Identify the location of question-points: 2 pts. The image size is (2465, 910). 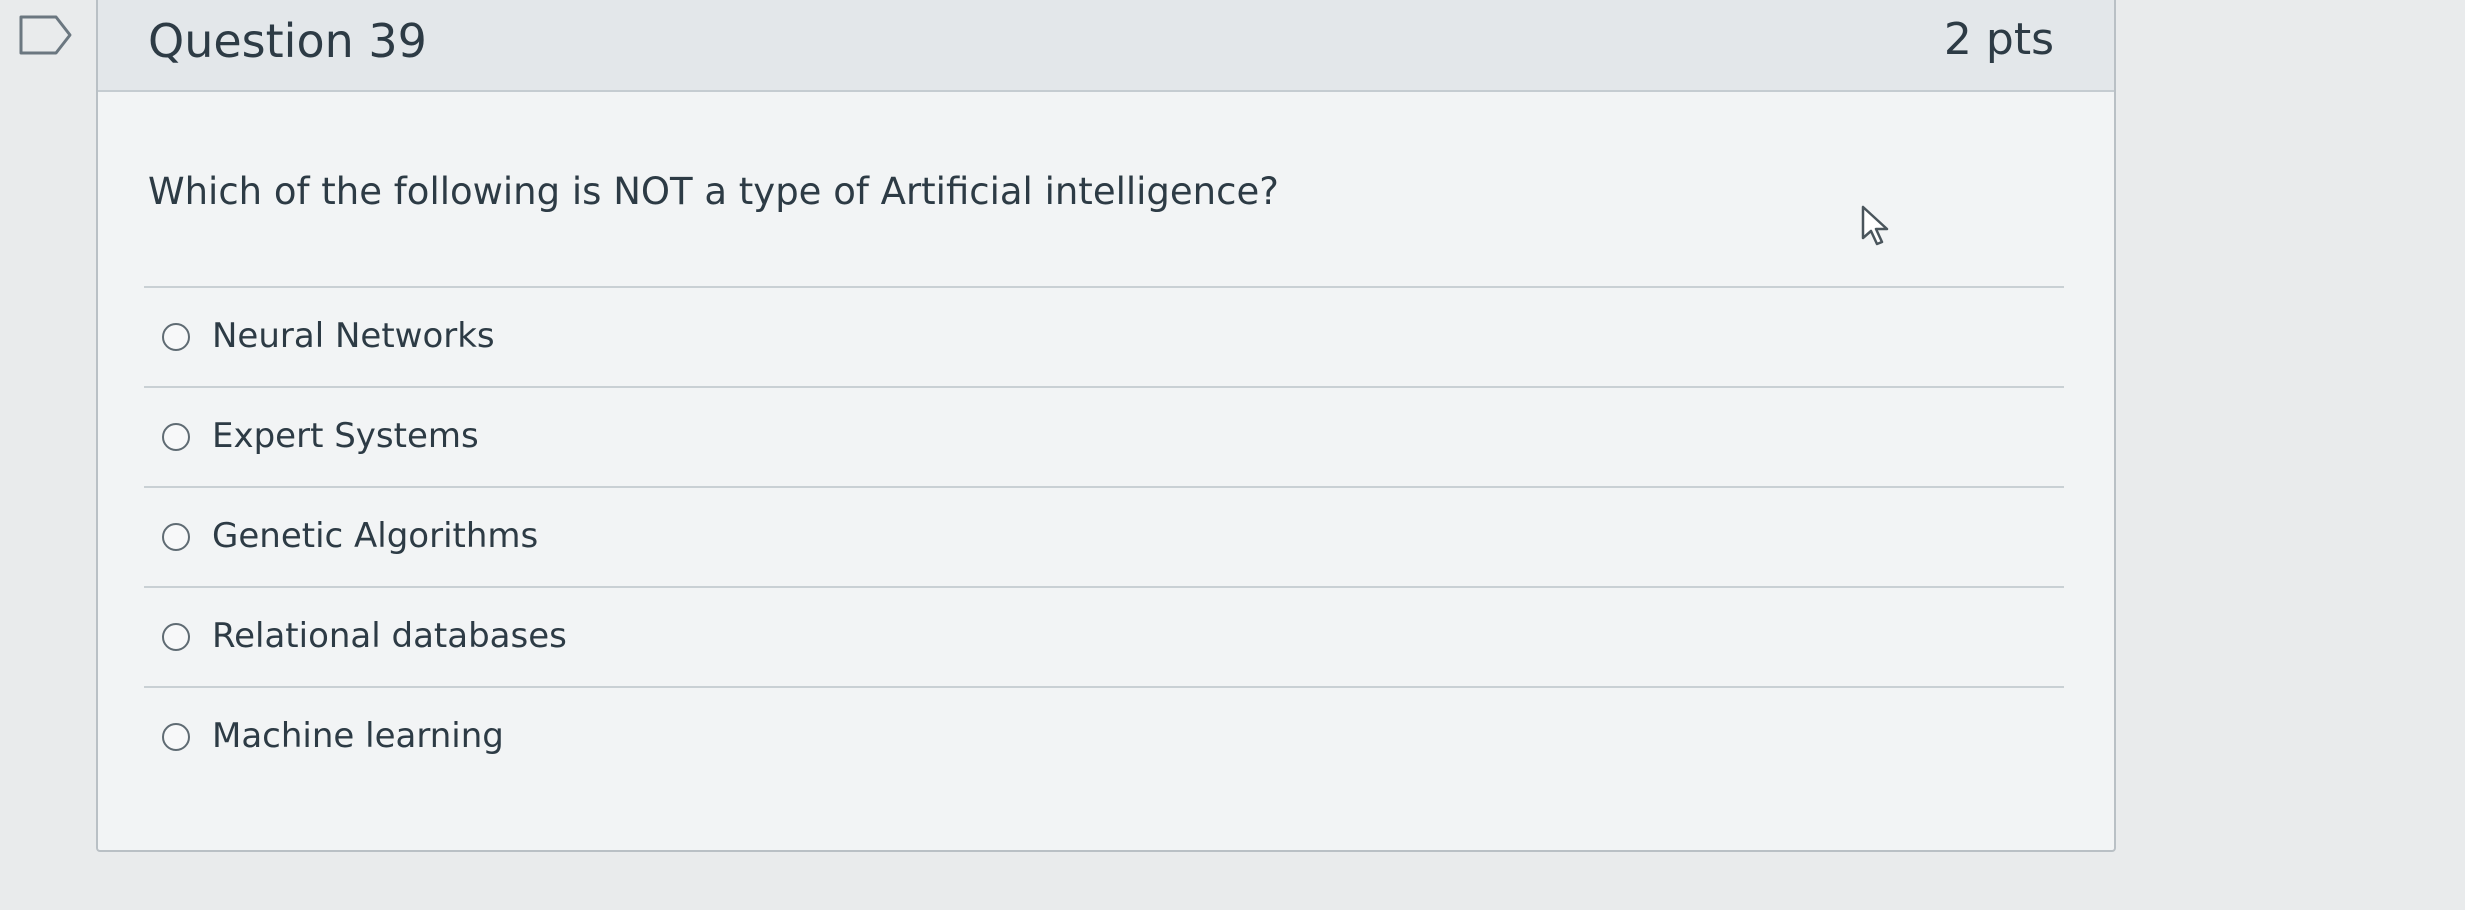
(1998, 39).